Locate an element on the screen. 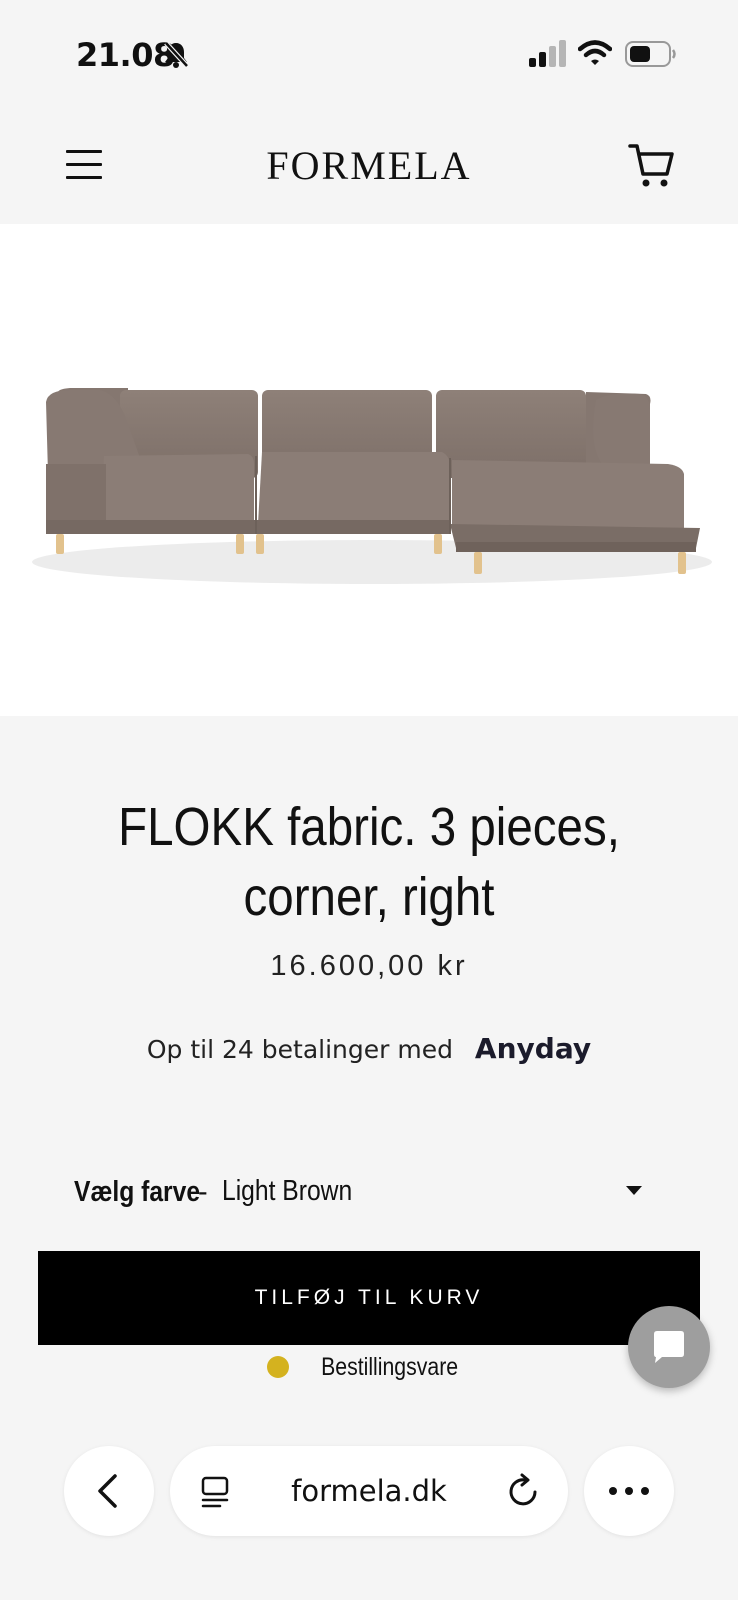 The width and height of the screenshot is (738, 1600). stock-status-dot is located at coordinates (278, 1367).